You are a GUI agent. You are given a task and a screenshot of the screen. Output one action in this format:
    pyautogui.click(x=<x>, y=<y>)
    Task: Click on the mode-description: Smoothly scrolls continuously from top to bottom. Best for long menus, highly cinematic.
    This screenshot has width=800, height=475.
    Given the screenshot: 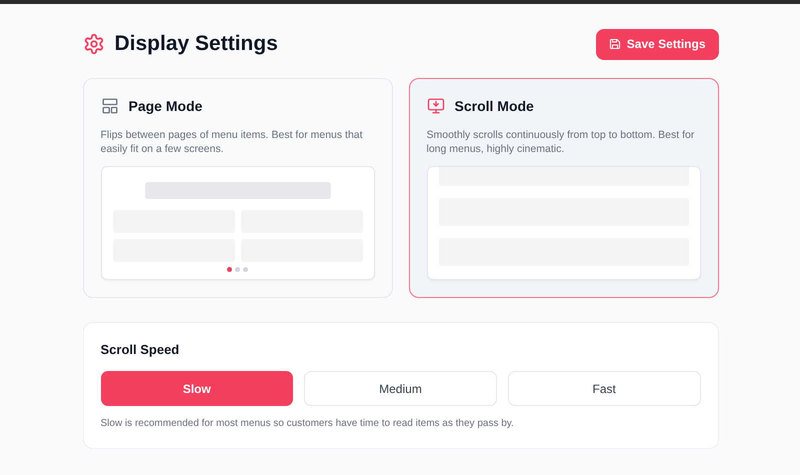 What is the action you would take?
    pyautogui.click(x=561, y=142)
    